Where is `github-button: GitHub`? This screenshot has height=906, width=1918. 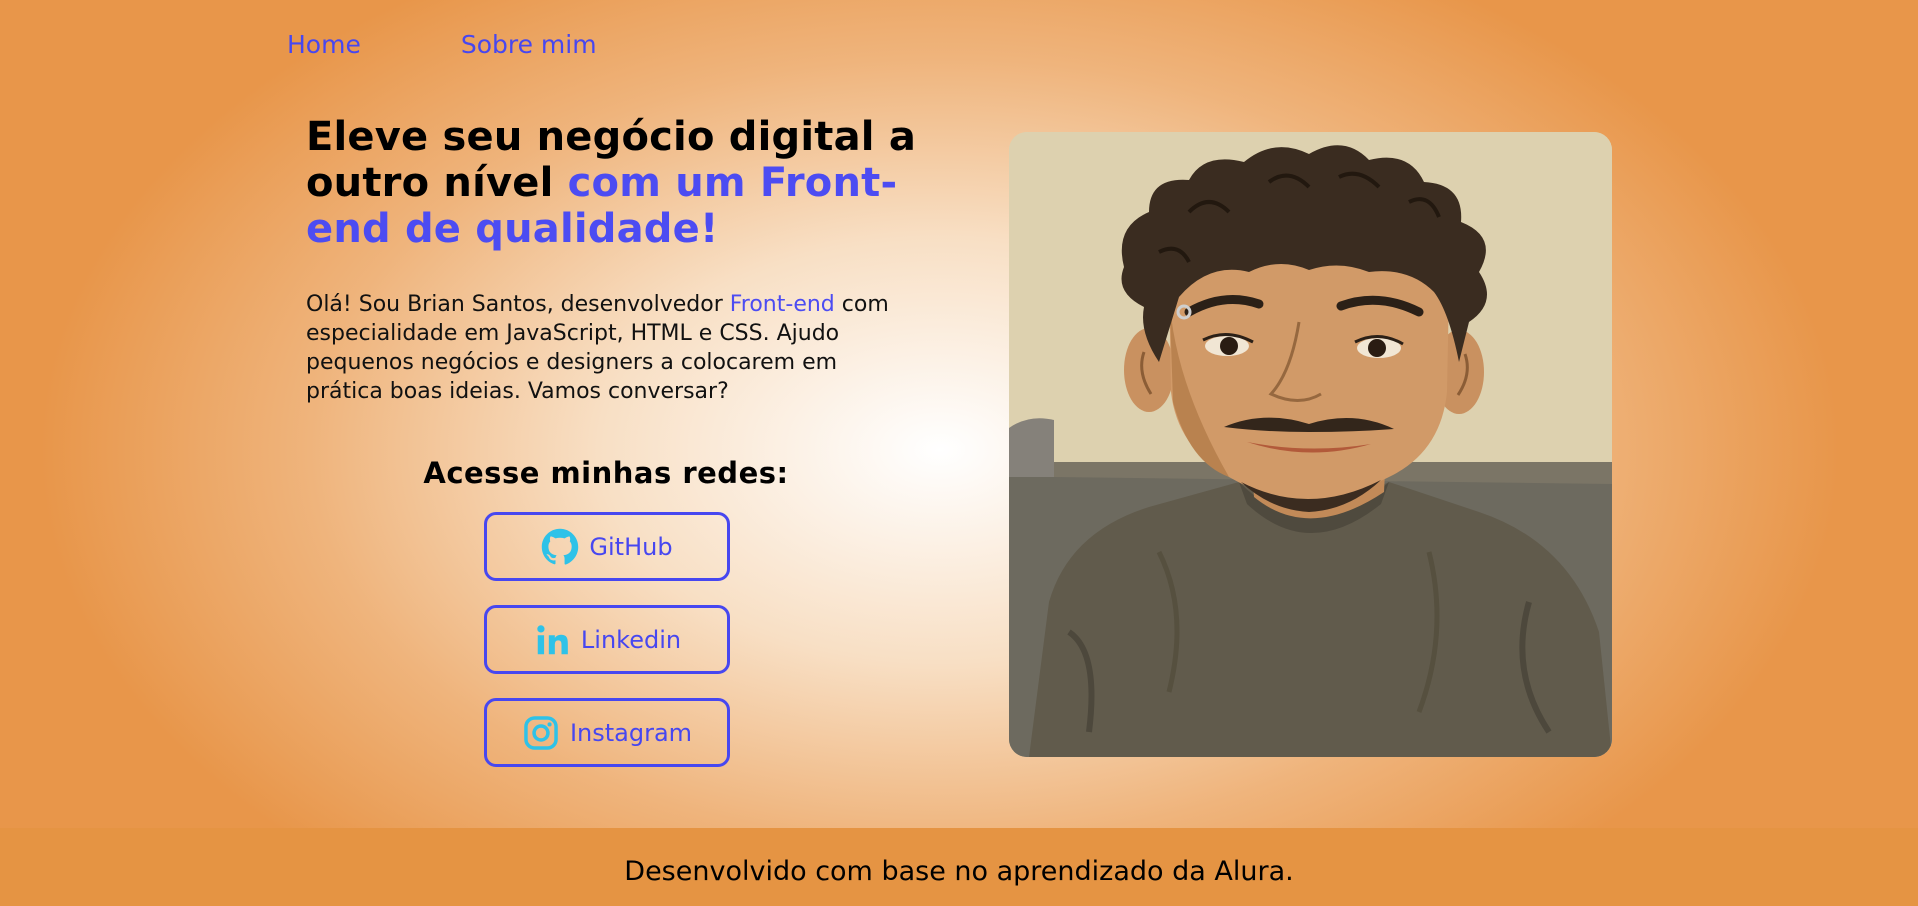 github-button: GitHub is located at coordinates (607, 546).